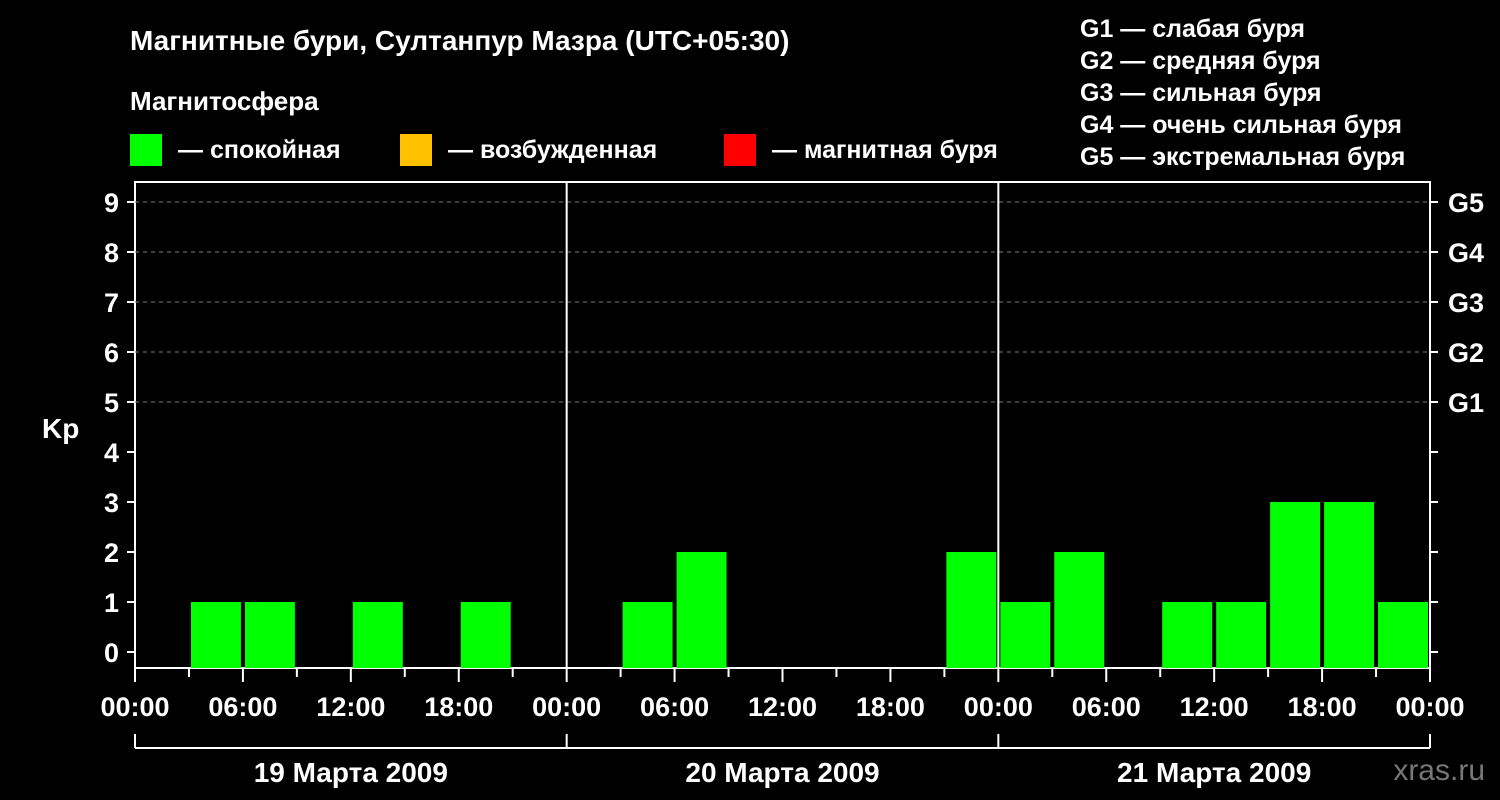  Describe the element at coordinates (224, 101) in the screenshot. I see `legend-title: Магнитосфера` at that location.